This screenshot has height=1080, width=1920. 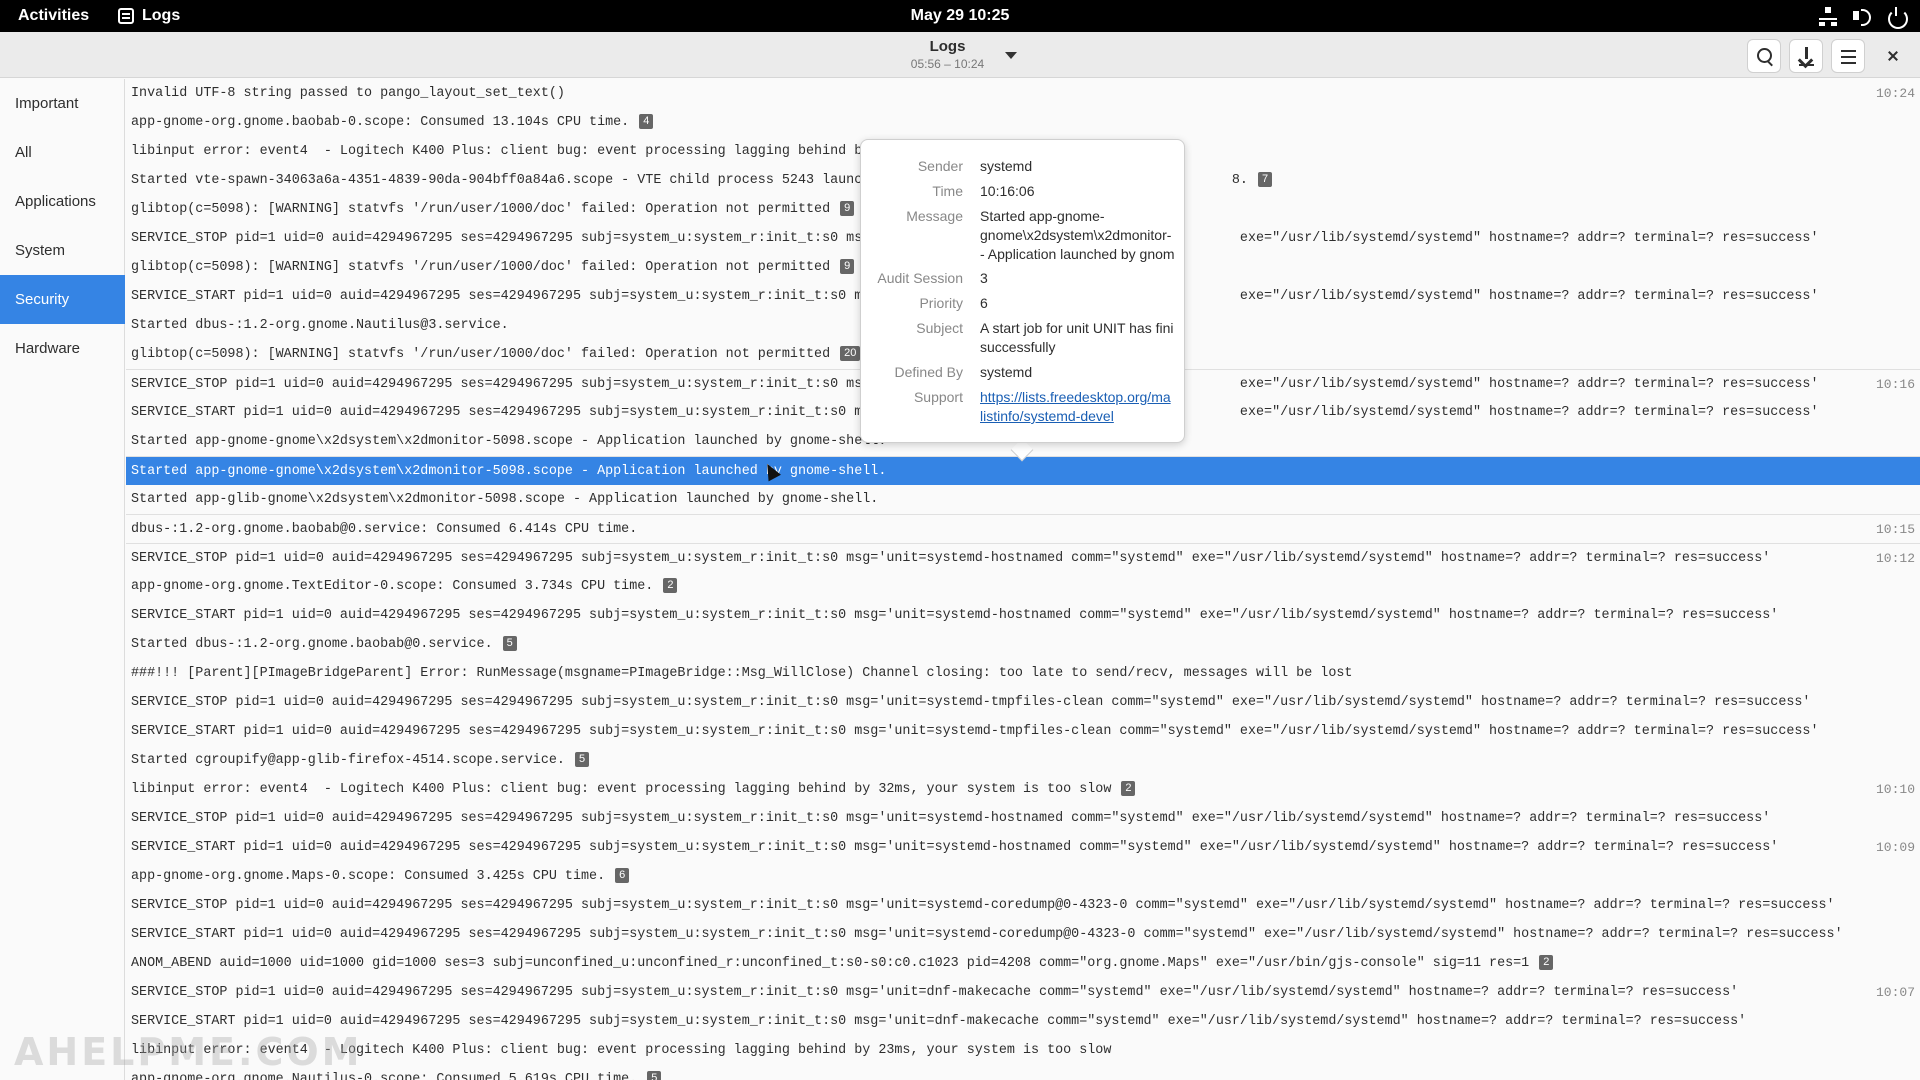 What do you see at coordinates (1895, 789) in the screenshot?
I see `log-timestamp: 10:10` at bounding box center [1895, 789].